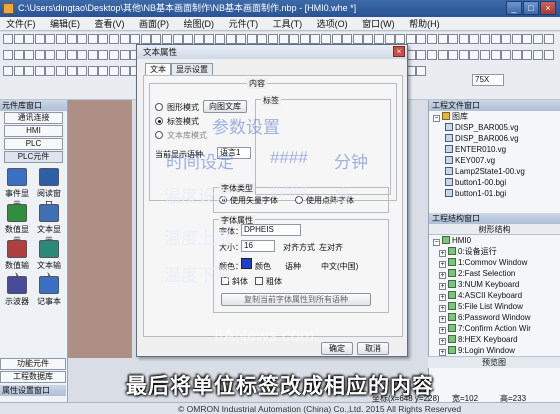 This screenshot has width=560, height=414. What do you see at coordinates (49, 291) in the screenshot?
I see `tool-notepad: 记事本` at bounding box center [49, 291].